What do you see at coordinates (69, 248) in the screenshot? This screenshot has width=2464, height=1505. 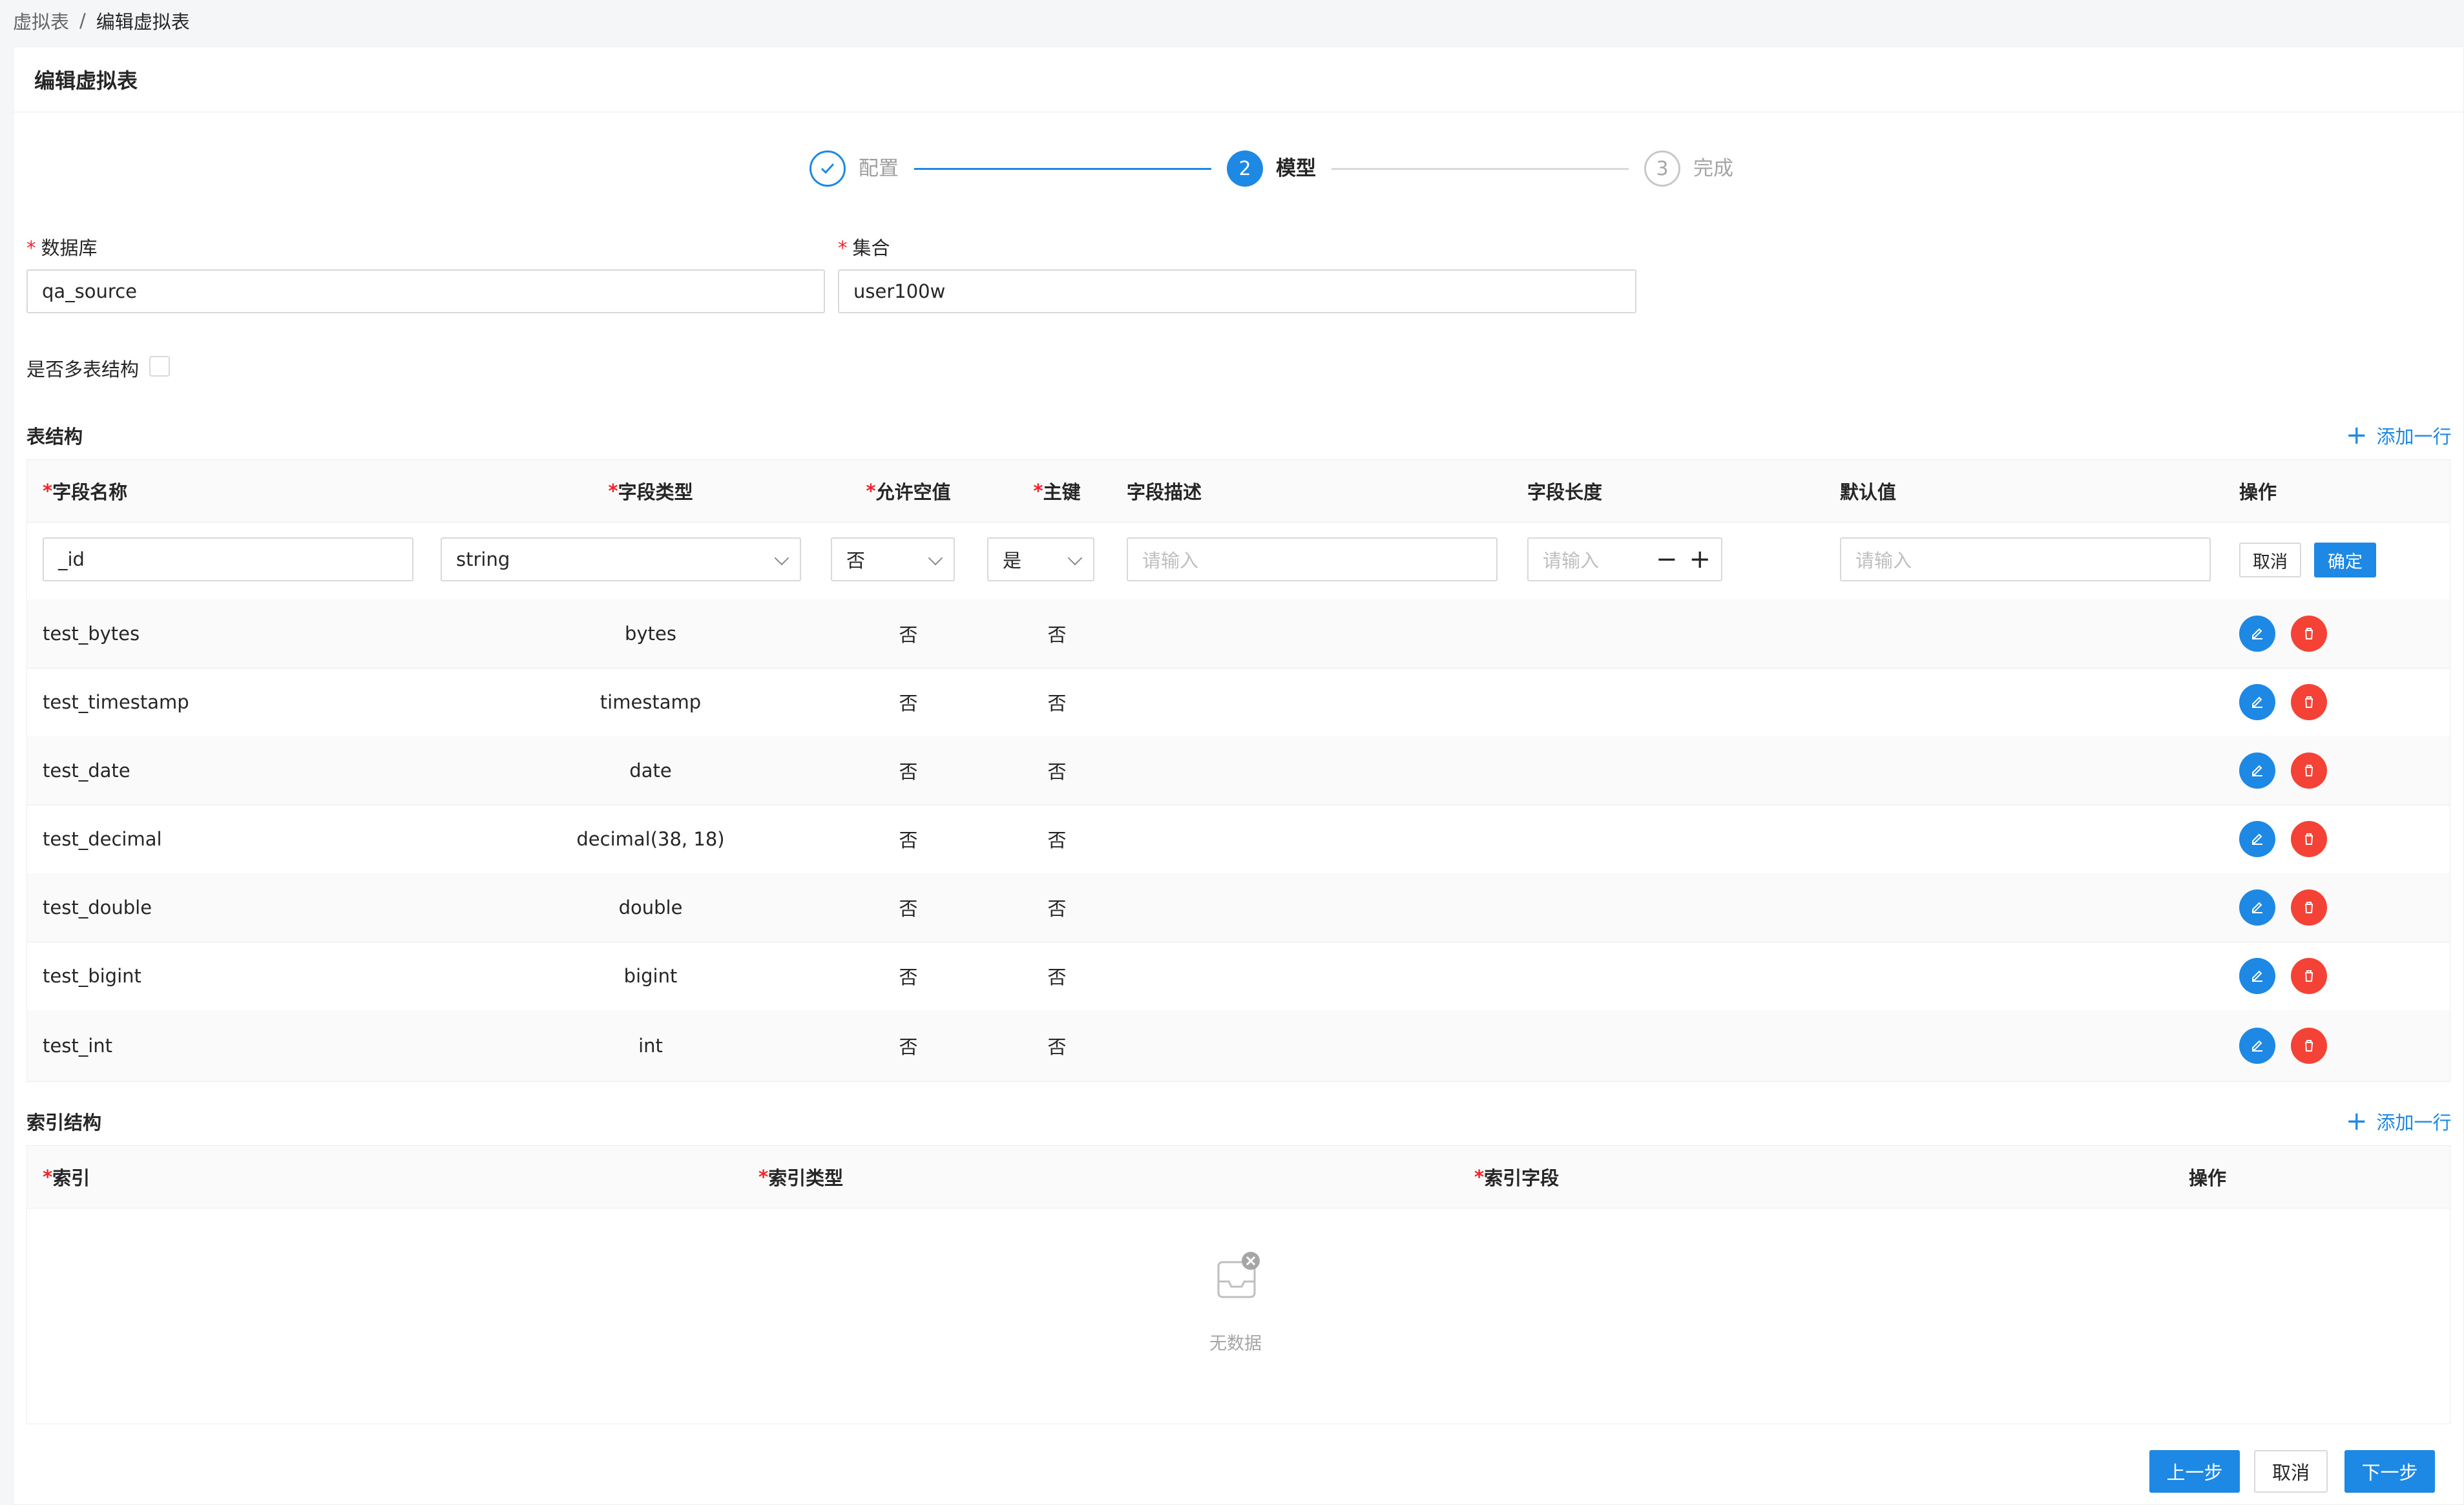 I see `database-label-text: 数据库` at bounding box center [69, 248].